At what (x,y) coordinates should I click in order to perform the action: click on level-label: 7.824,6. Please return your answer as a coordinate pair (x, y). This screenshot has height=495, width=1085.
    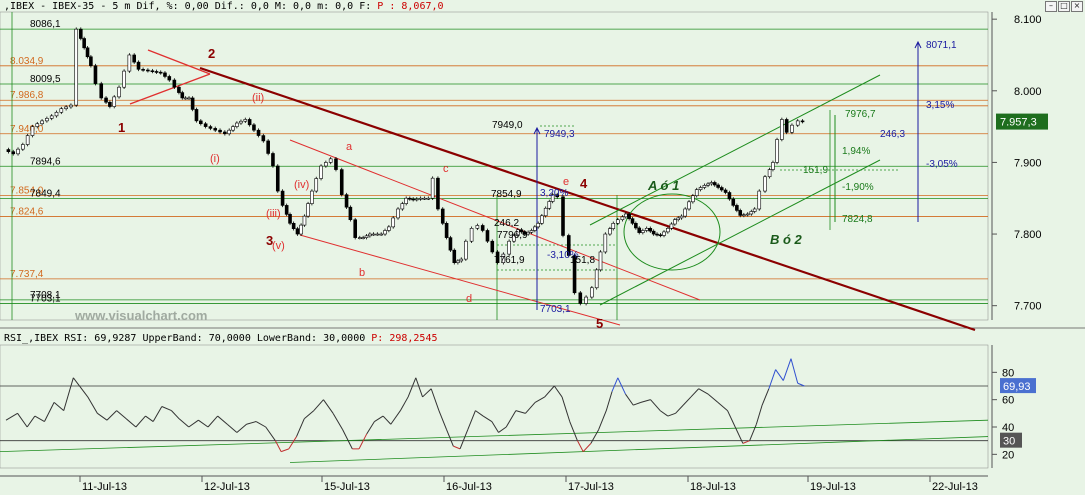
    Looking at the image, I should click on (27, 211).